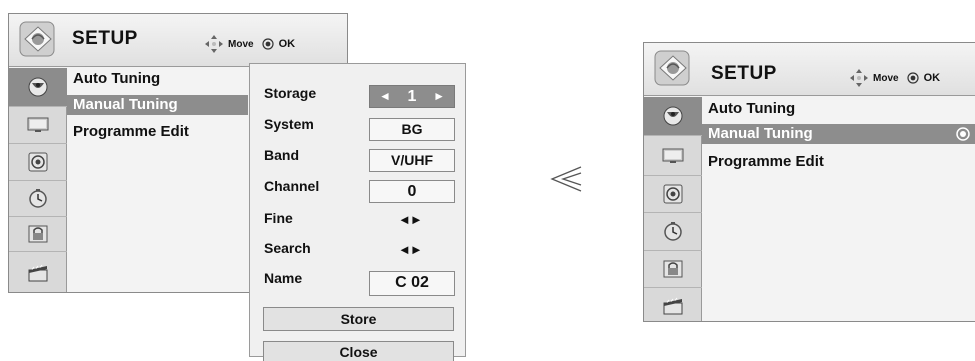 The height and width of the screenshot is (361, 975). What do you see at coordinates (292, 186) in the screenshot?
I see `channel-label: Channel` at bounding box center [292, 186].